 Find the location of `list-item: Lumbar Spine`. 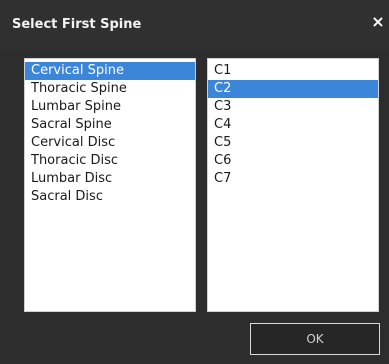

list-item: Lumbar Spine is located at coordinates (110, 107).